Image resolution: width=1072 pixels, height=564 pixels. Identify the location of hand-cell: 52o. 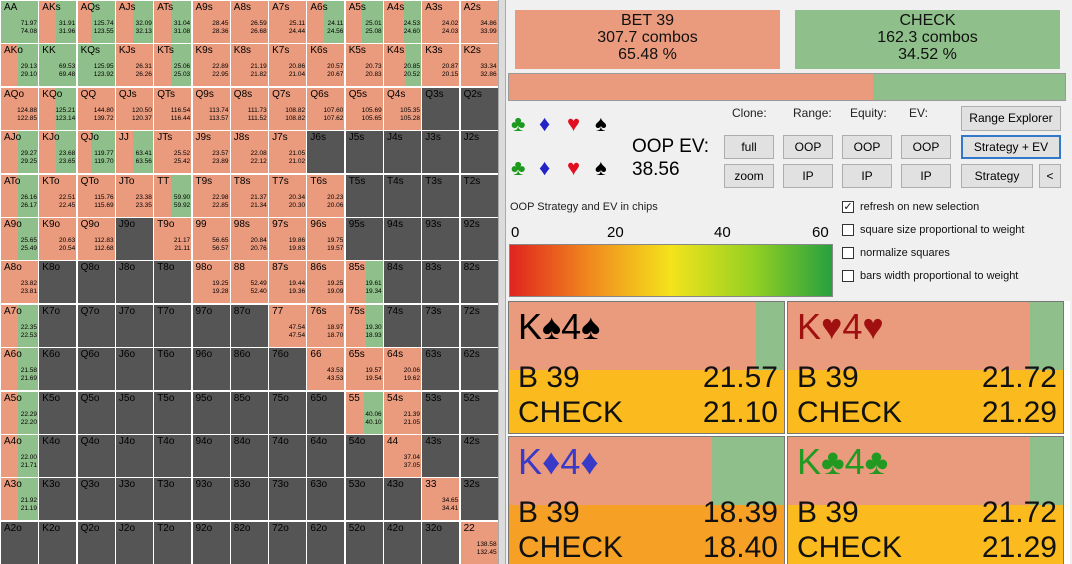
(364, 542).